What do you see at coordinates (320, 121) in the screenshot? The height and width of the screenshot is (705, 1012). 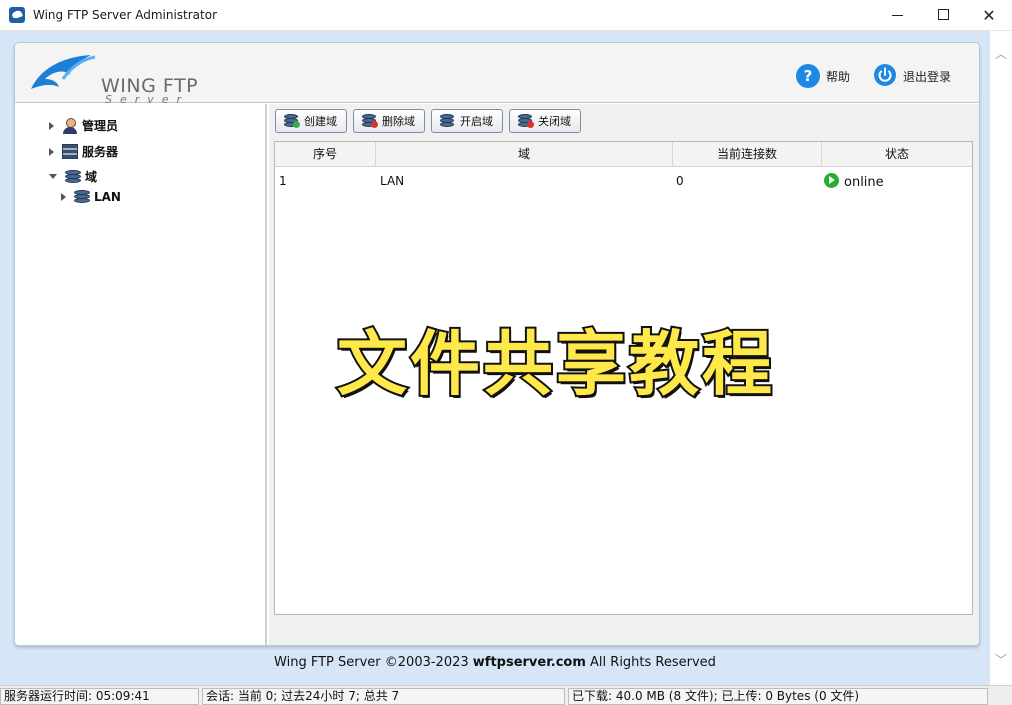 I see `create-domain-label: 创建域` at bounding box center [320, 121].